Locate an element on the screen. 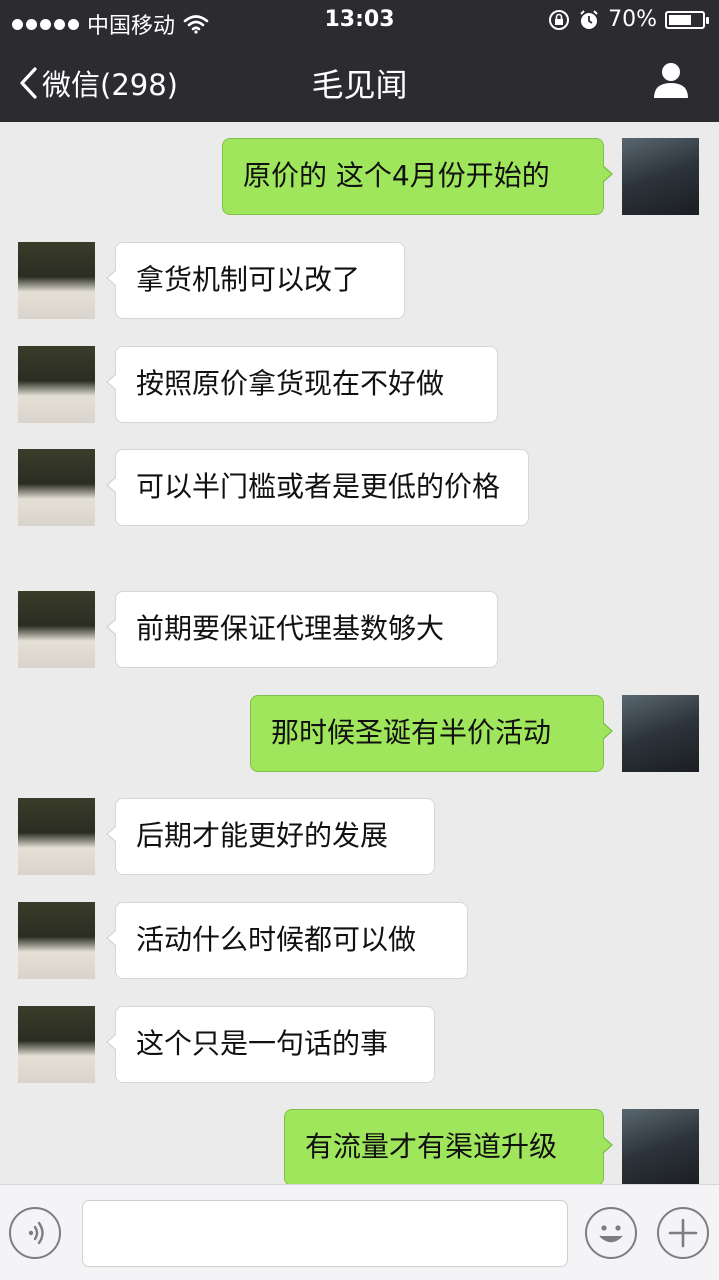  orientation-lock-icon is located at coordinates (559, 19).